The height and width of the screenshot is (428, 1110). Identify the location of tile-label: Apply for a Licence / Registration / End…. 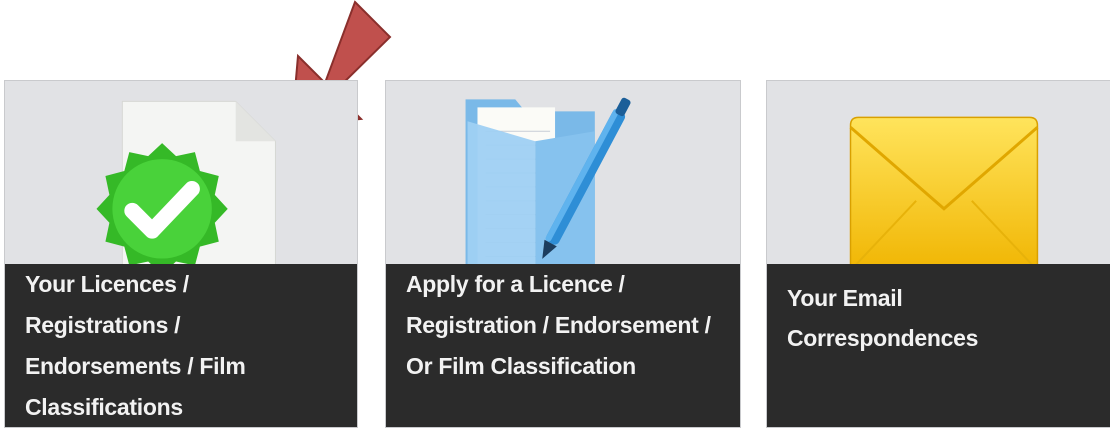
(563, 345).